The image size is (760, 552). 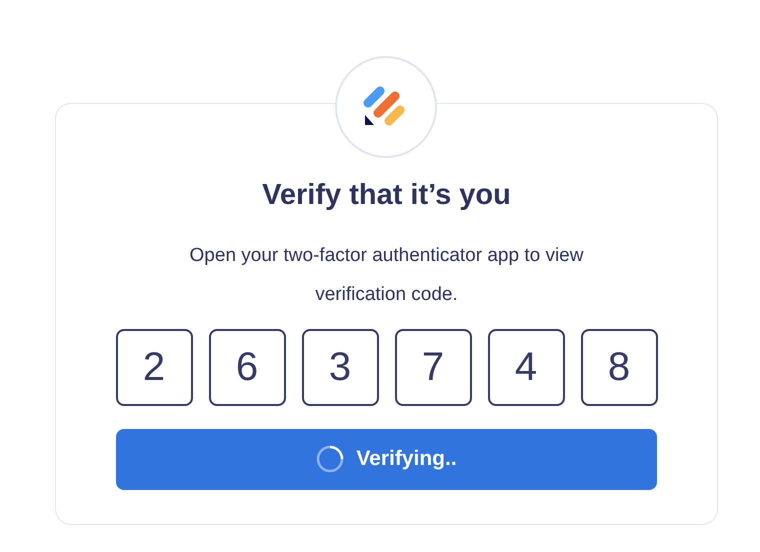 I want to click on code-digit-field: 2, so click(x=154, y=367).